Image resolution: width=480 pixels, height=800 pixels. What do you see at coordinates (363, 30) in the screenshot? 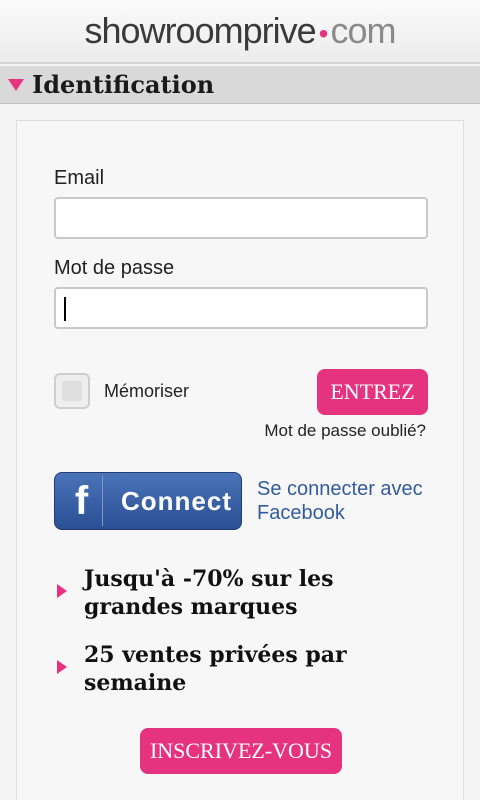
I see `logo-com: com` at bounding box center [363, 30].